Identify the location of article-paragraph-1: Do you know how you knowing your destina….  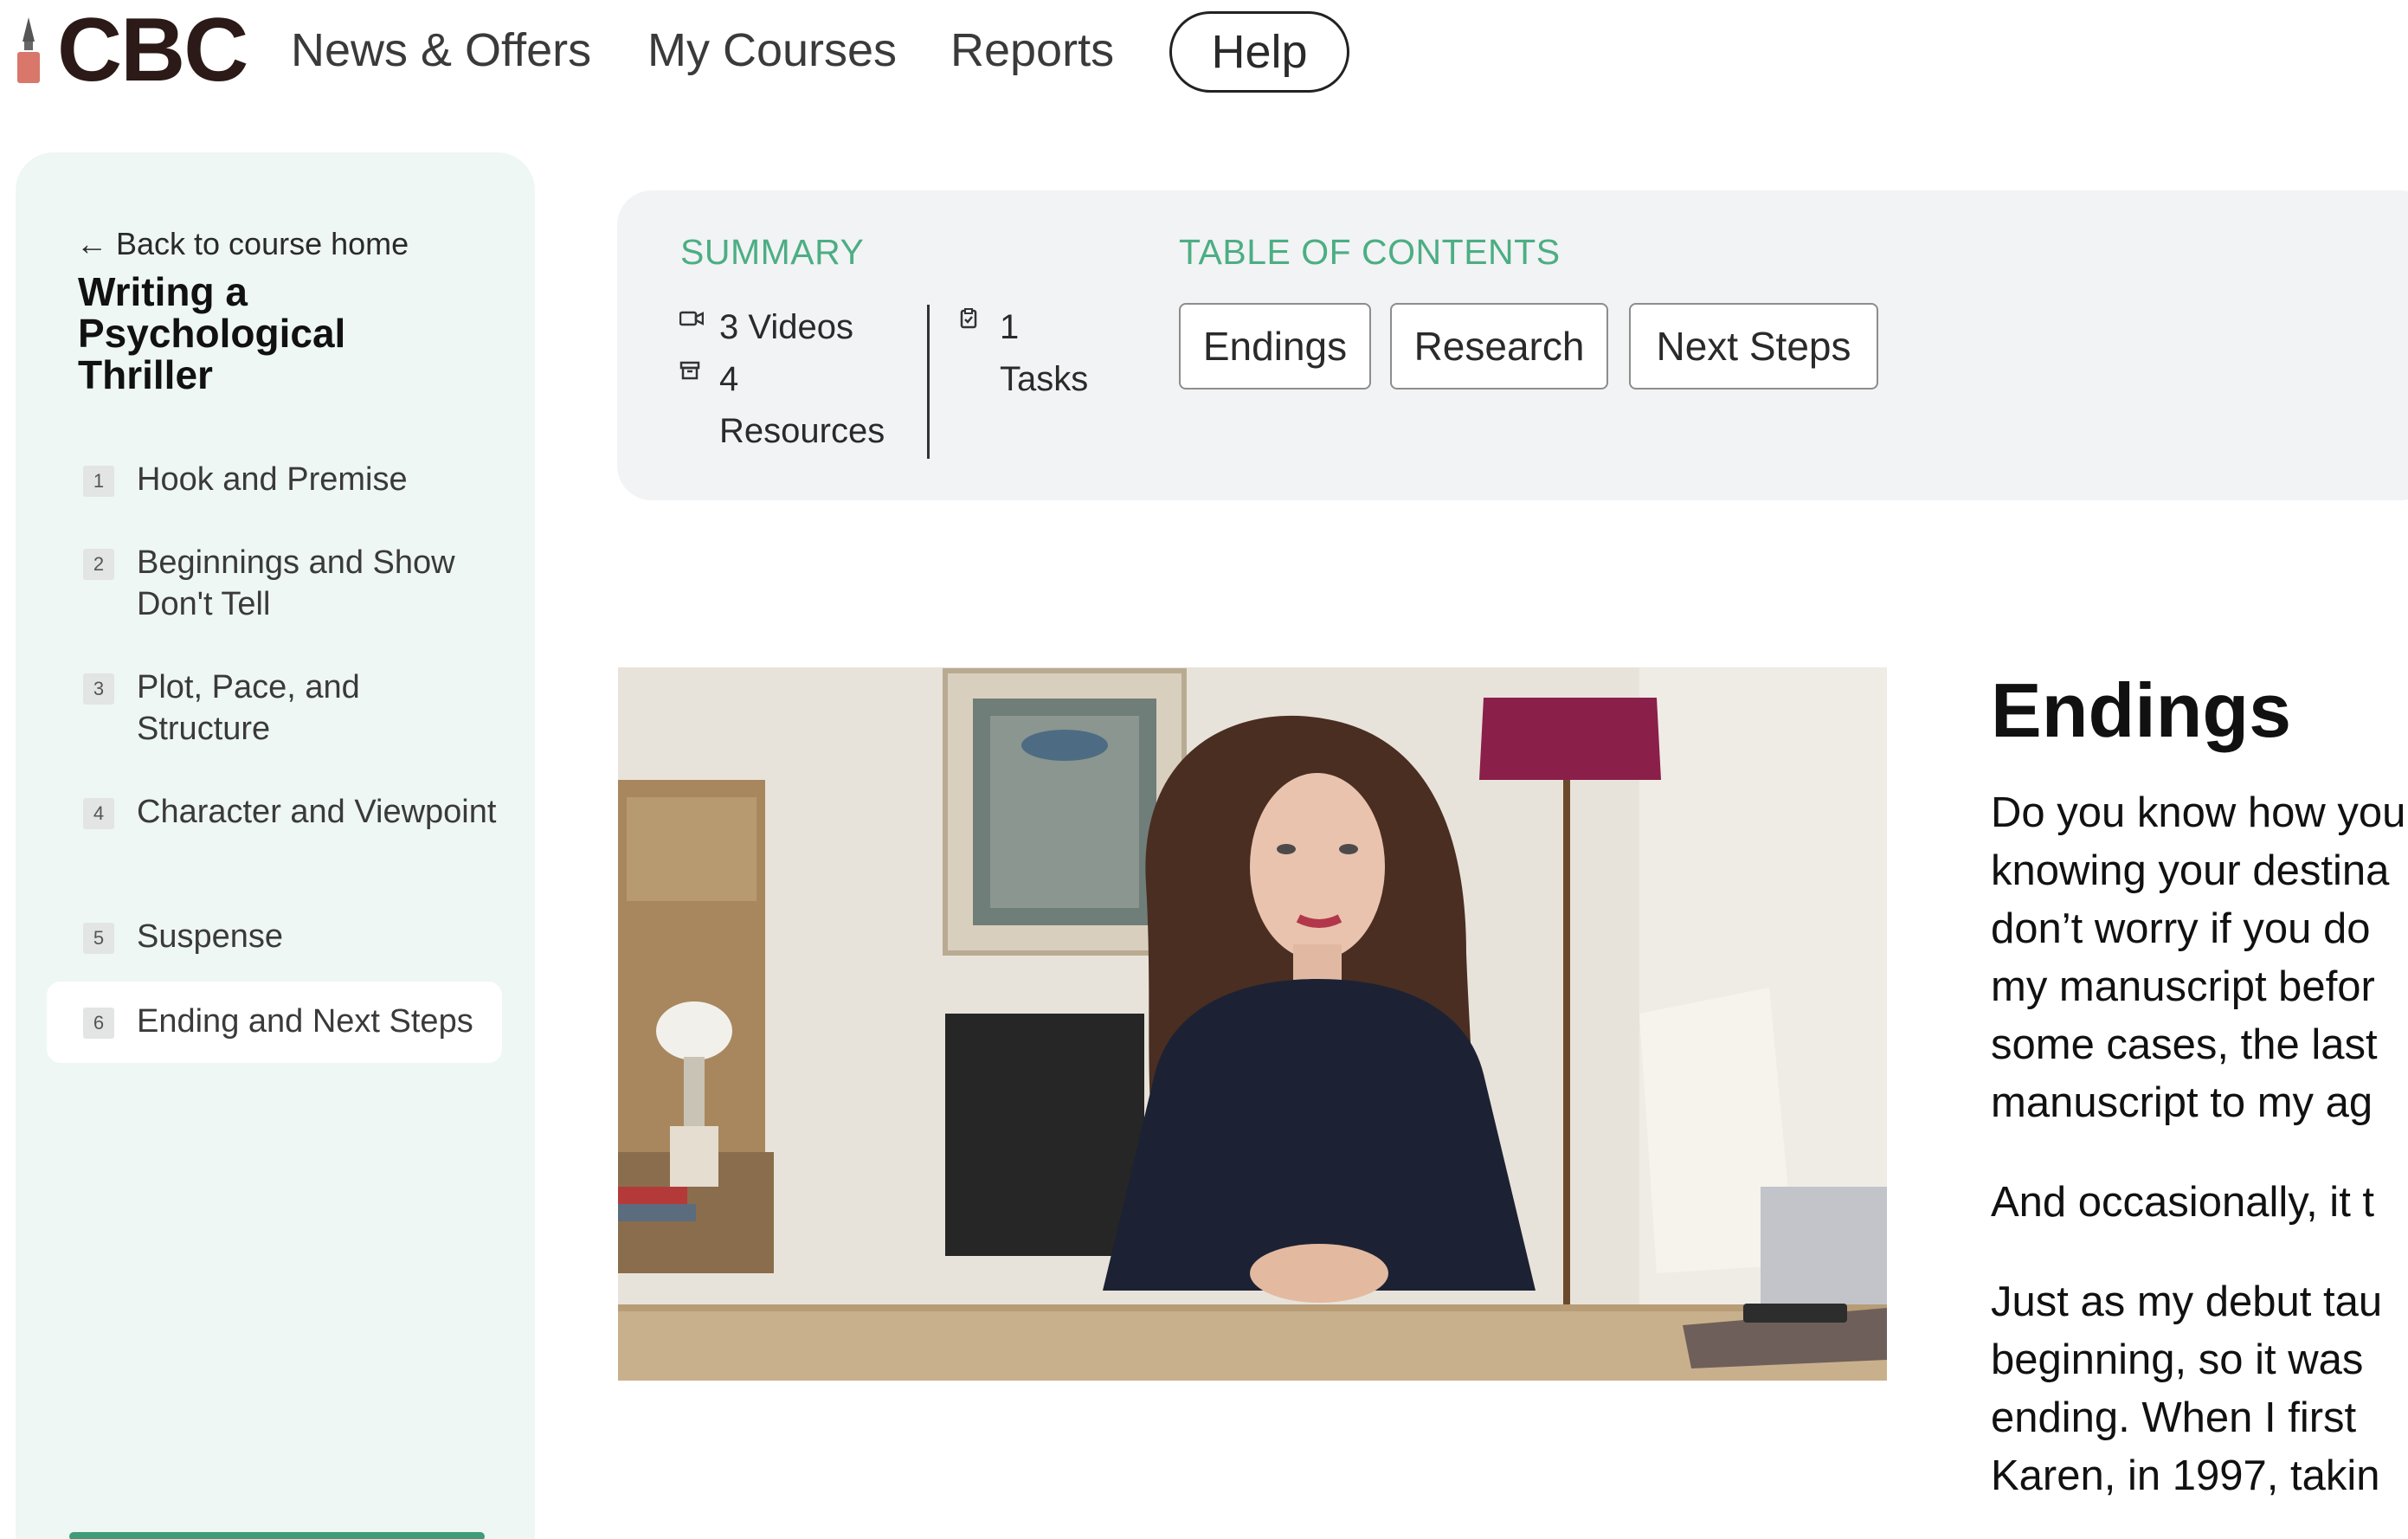
(2199, 958).